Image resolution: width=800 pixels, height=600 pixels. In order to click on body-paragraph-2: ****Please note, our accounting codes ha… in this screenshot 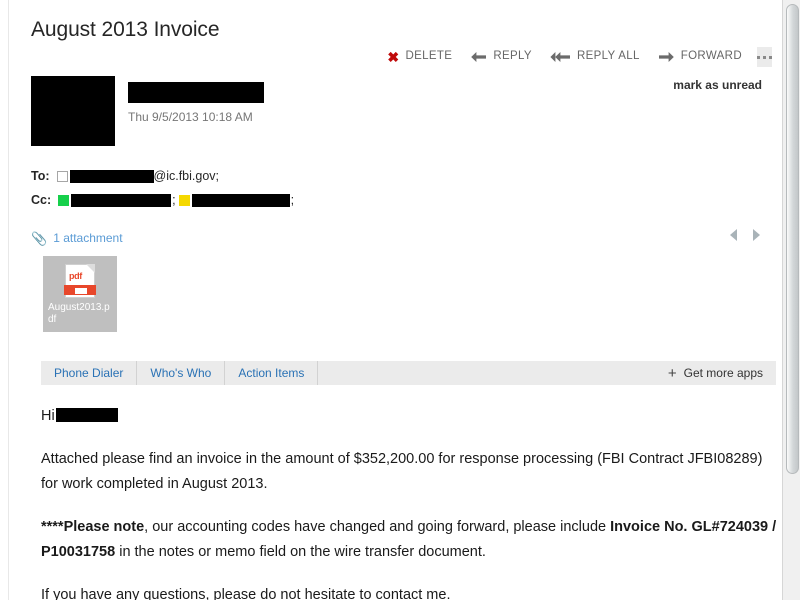, I will do `click(411, 540)`.